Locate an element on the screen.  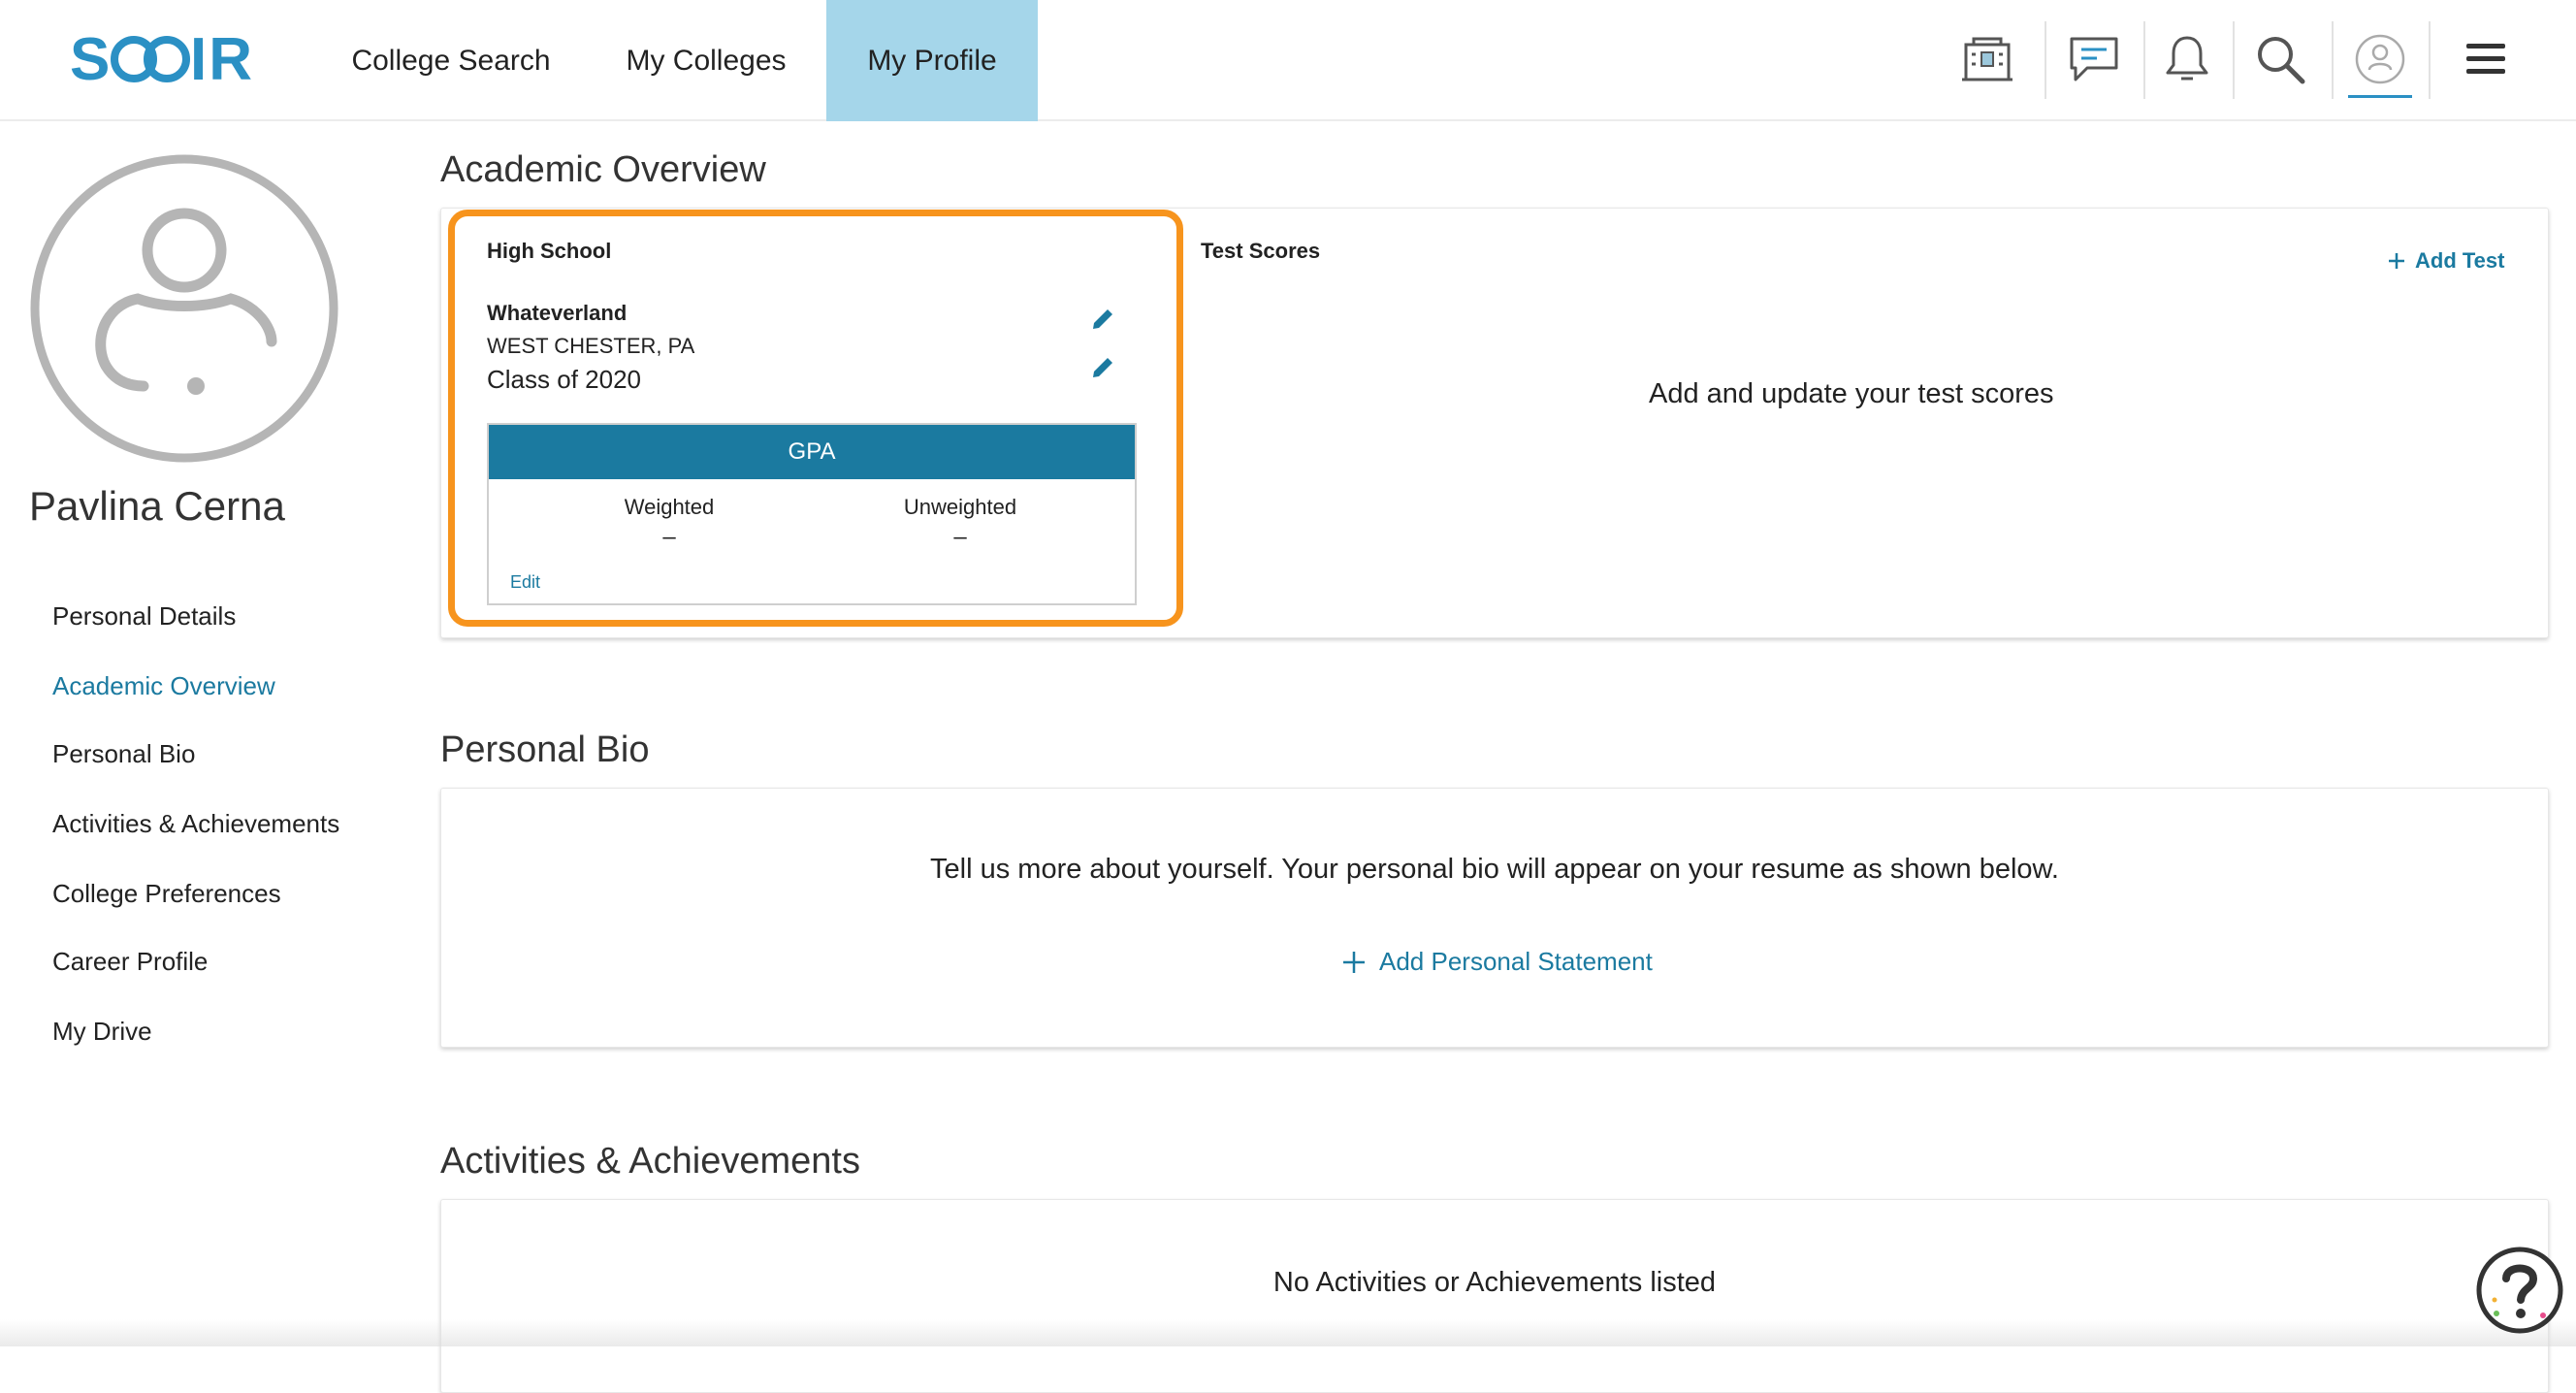
messages-icon is located at coordinates (2094, 59).